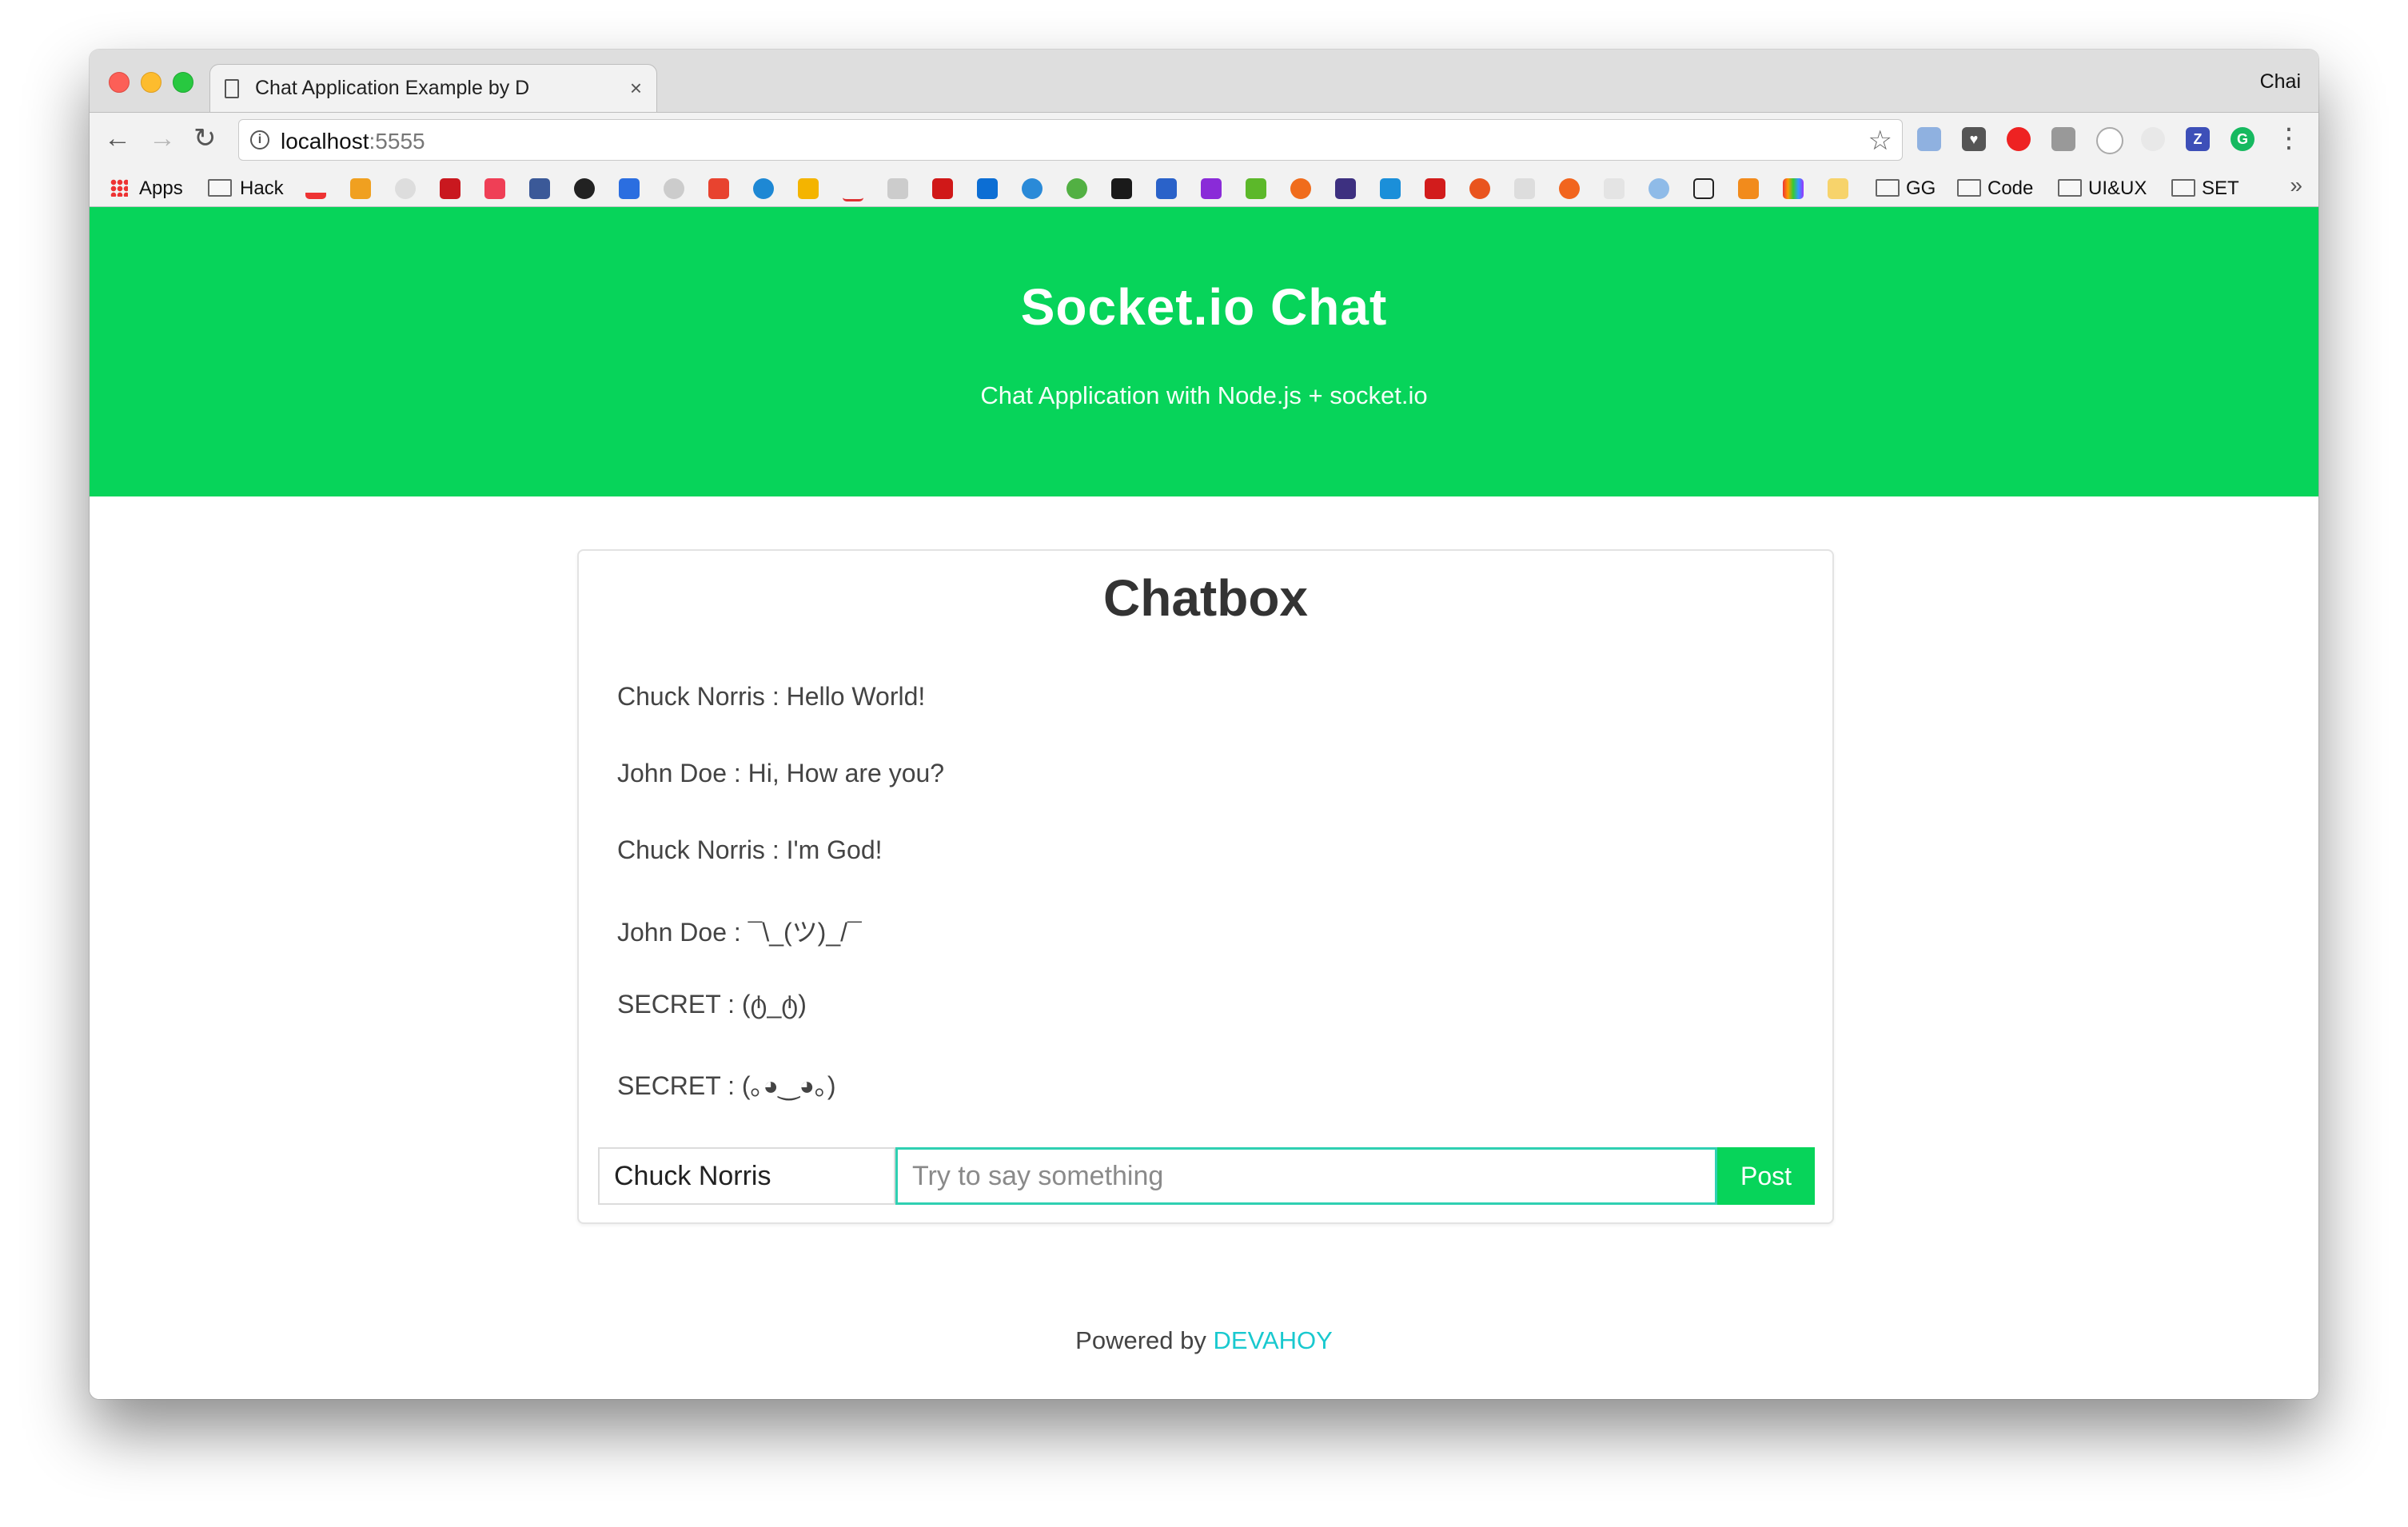 The image size is (2408, 1527). Describe the element at coordinates (1921, 188) in the screenshot. I see `bookmark-folder-gg: GG` at that location.